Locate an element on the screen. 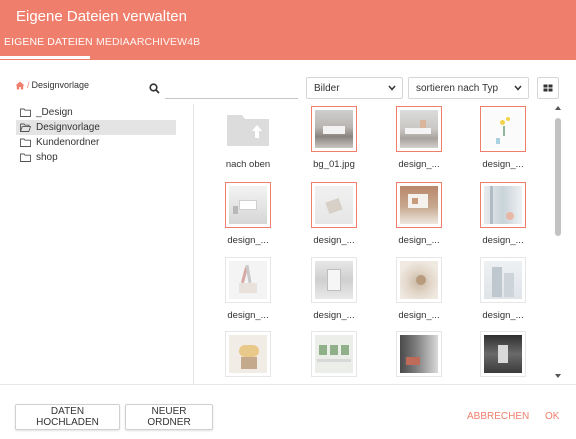  active-tab-indicator is located at coordinates (45, 57).